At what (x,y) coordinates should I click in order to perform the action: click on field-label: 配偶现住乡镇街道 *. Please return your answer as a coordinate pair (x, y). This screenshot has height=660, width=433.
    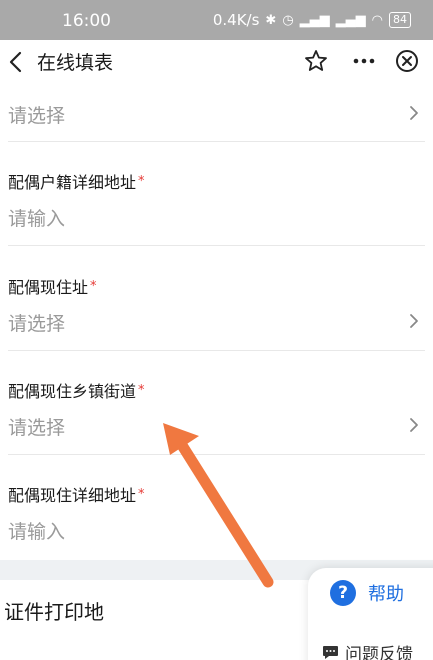
    Looking at the image, I should click on (76, 391).